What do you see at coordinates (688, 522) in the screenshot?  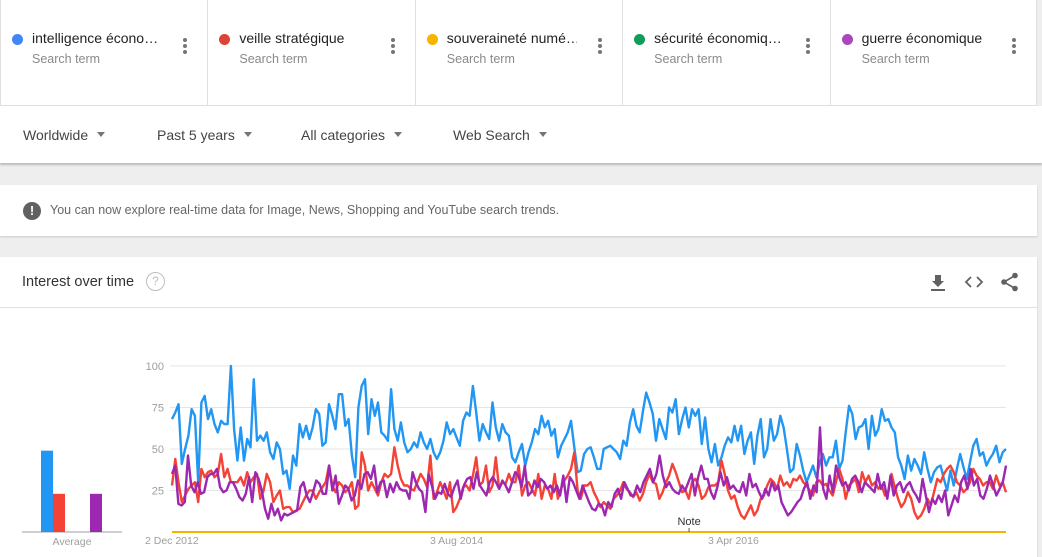 I see `note-annotation: Note` at bounding box center [688, 522].